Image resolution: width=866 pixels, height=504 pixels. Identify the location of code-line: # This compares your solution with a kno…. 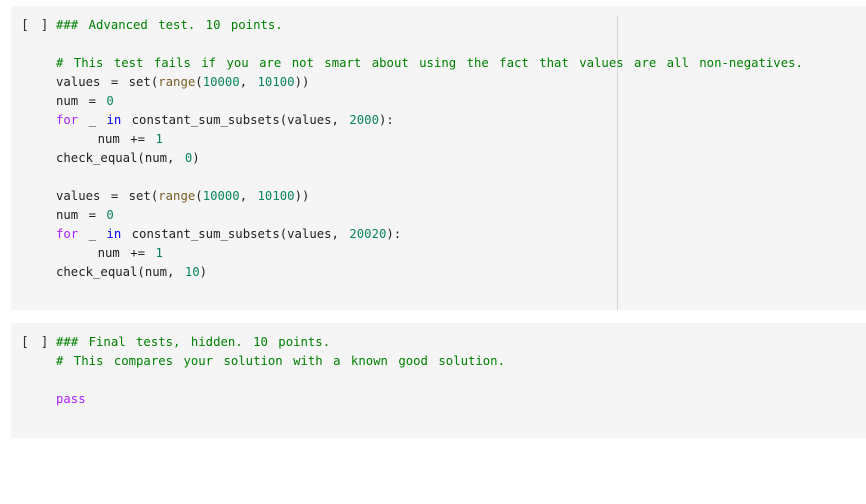
(280, 361).